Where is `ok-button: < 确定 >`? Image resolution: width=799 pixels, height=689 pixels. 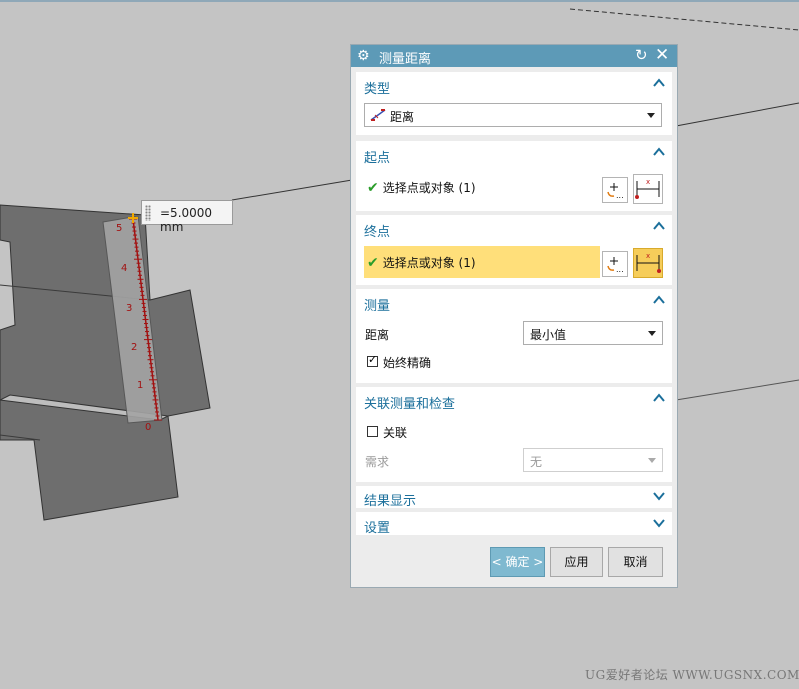 ok-button: < 确定 > is located at coordinates (517, 562).